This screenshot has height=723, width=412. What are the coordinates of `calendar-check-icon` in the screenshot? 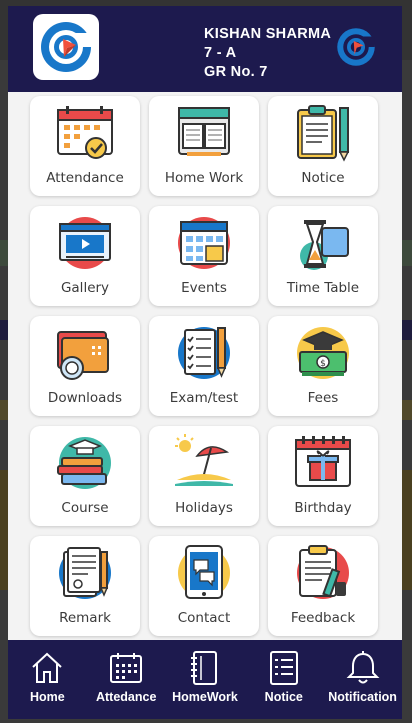 It's located at (85, 132).